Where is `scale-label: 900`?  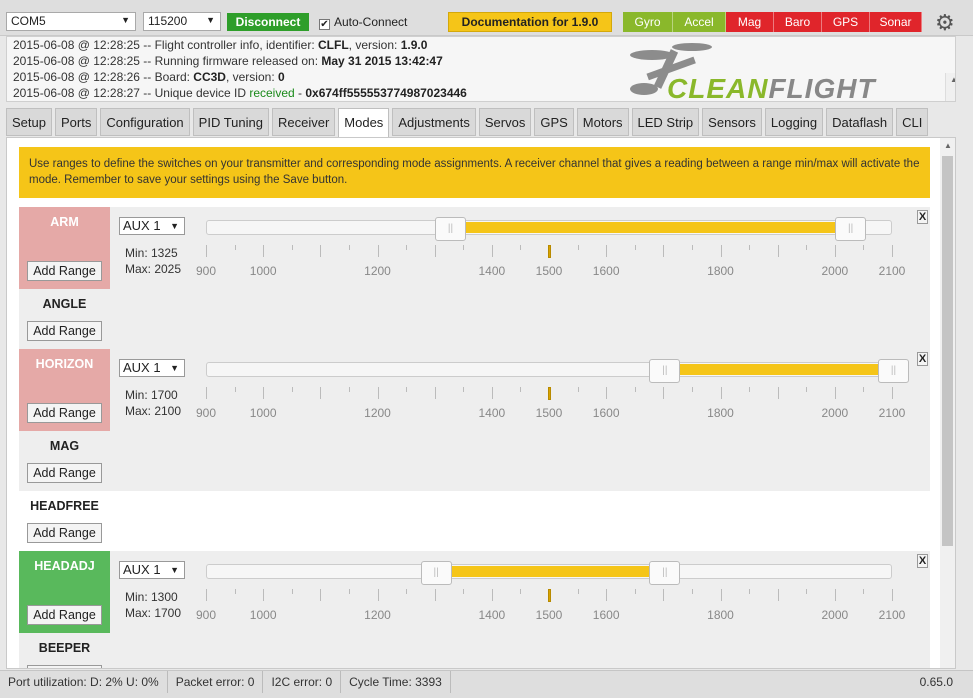 scale-label: 900 is located at coordinates (206, 413).